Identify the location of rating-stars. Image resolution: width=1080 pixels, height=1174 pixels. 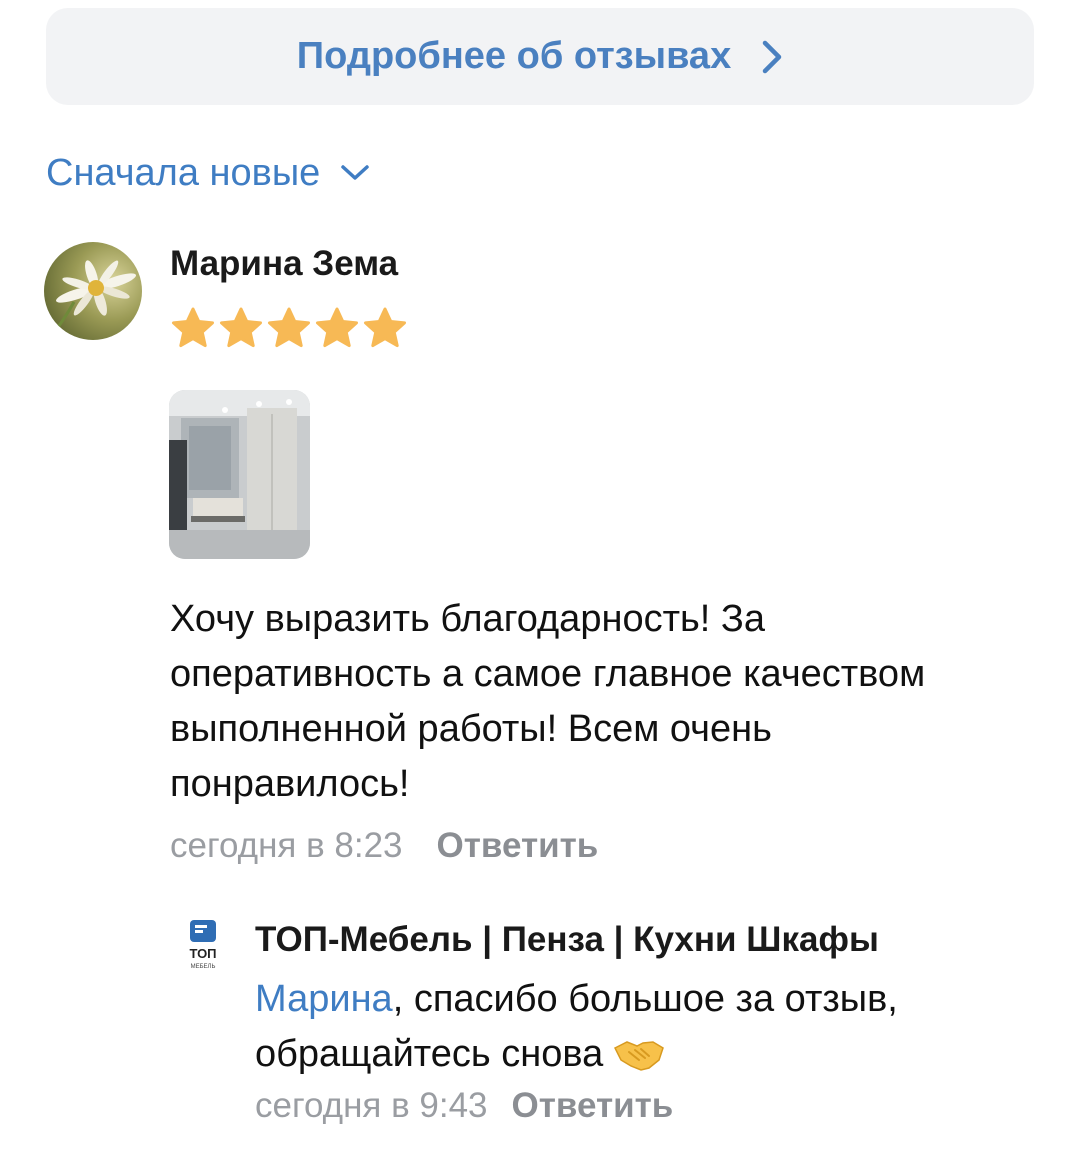
(289, 329).